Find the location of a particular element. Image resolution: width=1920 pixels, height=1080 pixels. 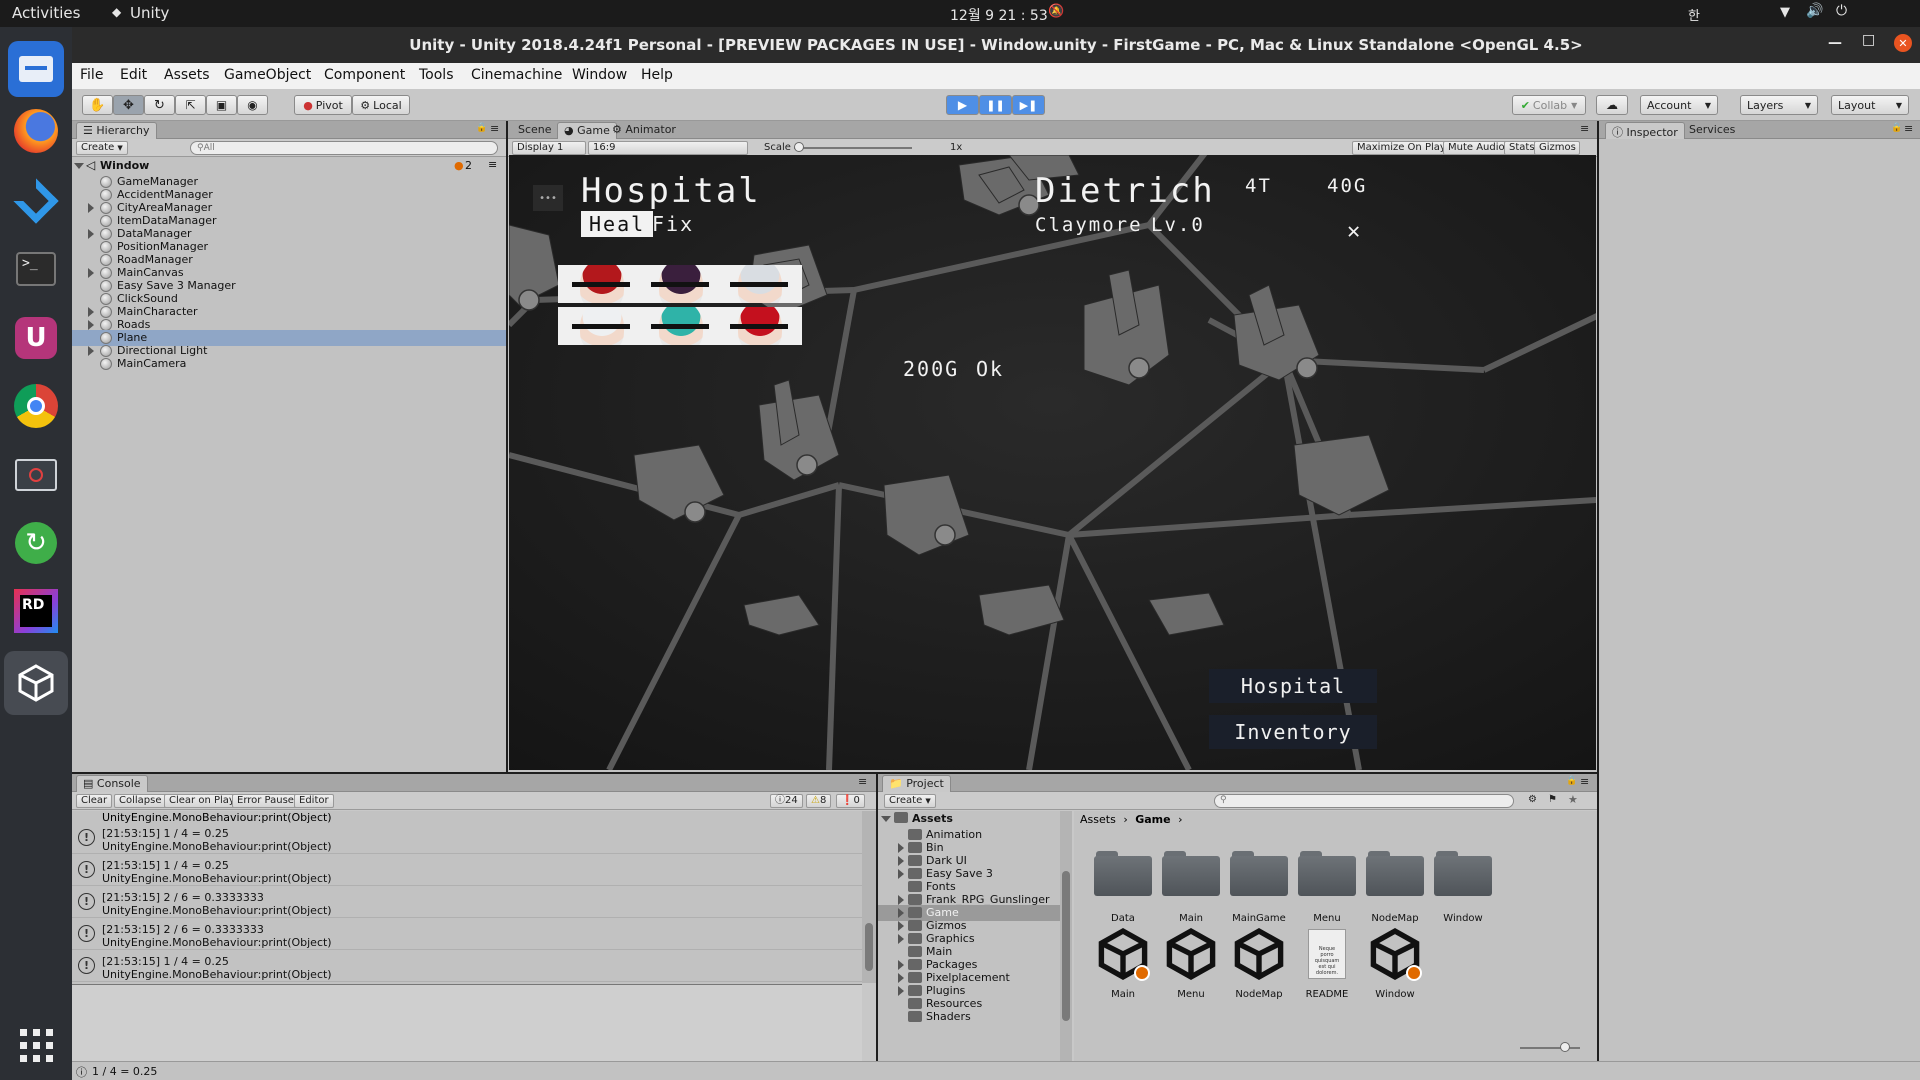

maximize-on-play-toggle: Maximize On Play is located at coordinates (1401, 148).